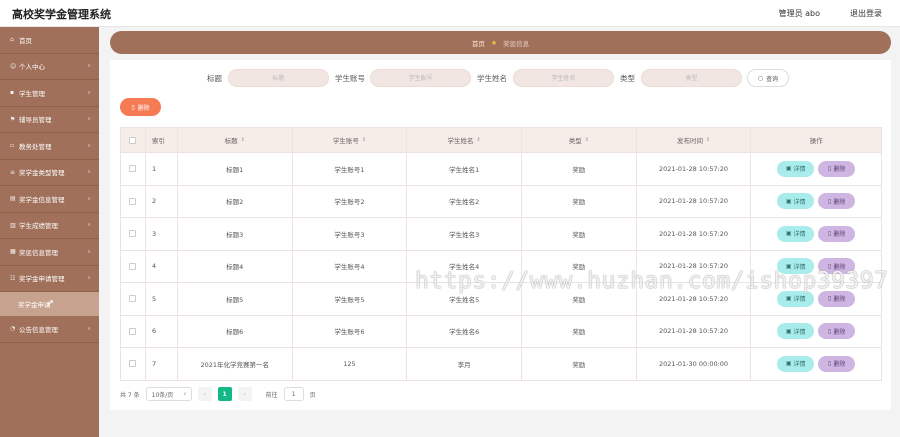  Describe the element at coordinates (13, 252) in the screenshot. I see `award-icon: ▦` at that location.